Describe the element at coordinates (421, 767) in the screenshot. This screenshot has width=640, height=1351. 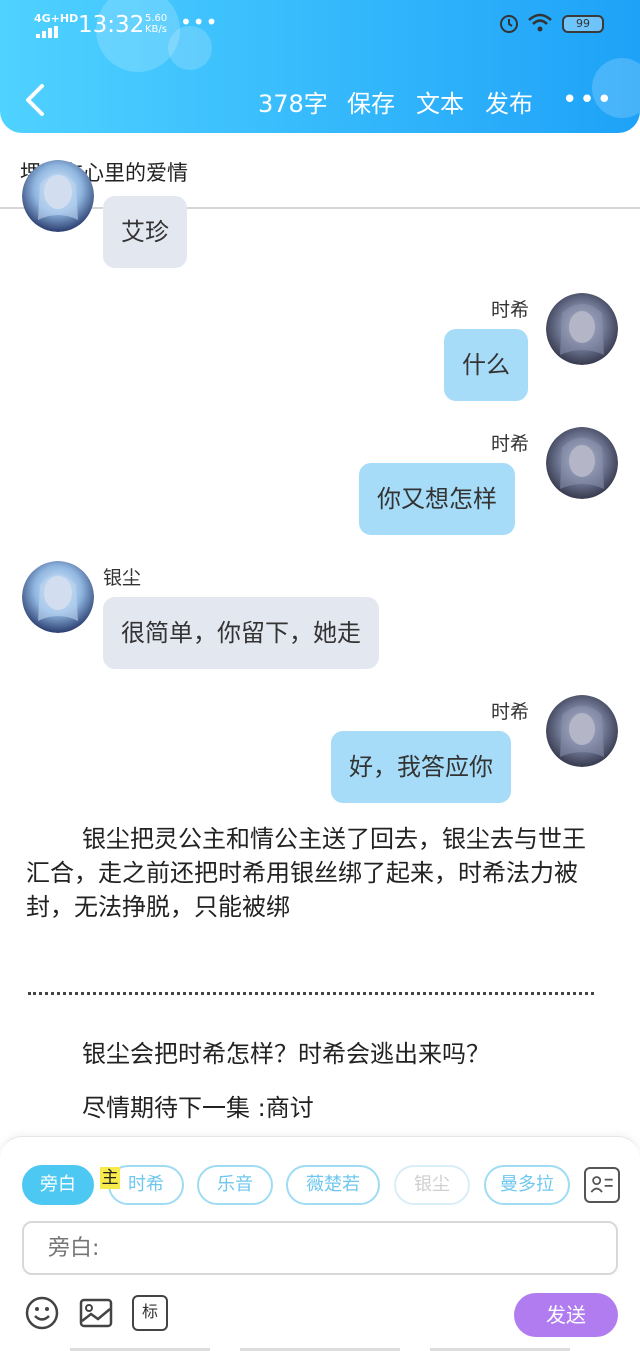
I see `message-bubble-right: 好，我答应你` at that location.